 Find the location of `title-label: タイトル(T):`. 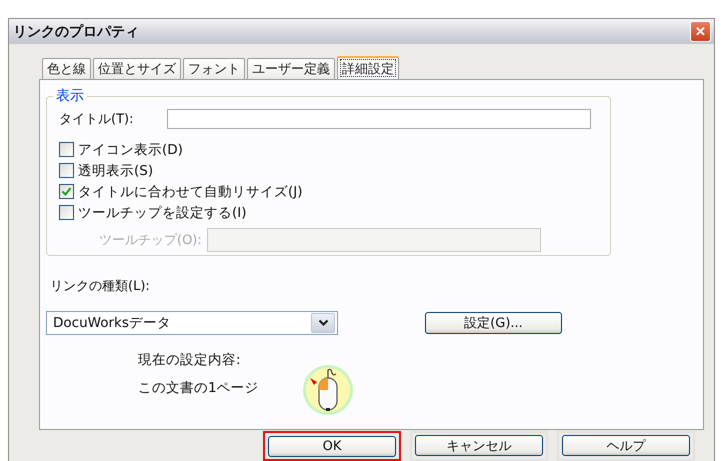

title-label: タイトル(T): is located at coordinates (96, 119).